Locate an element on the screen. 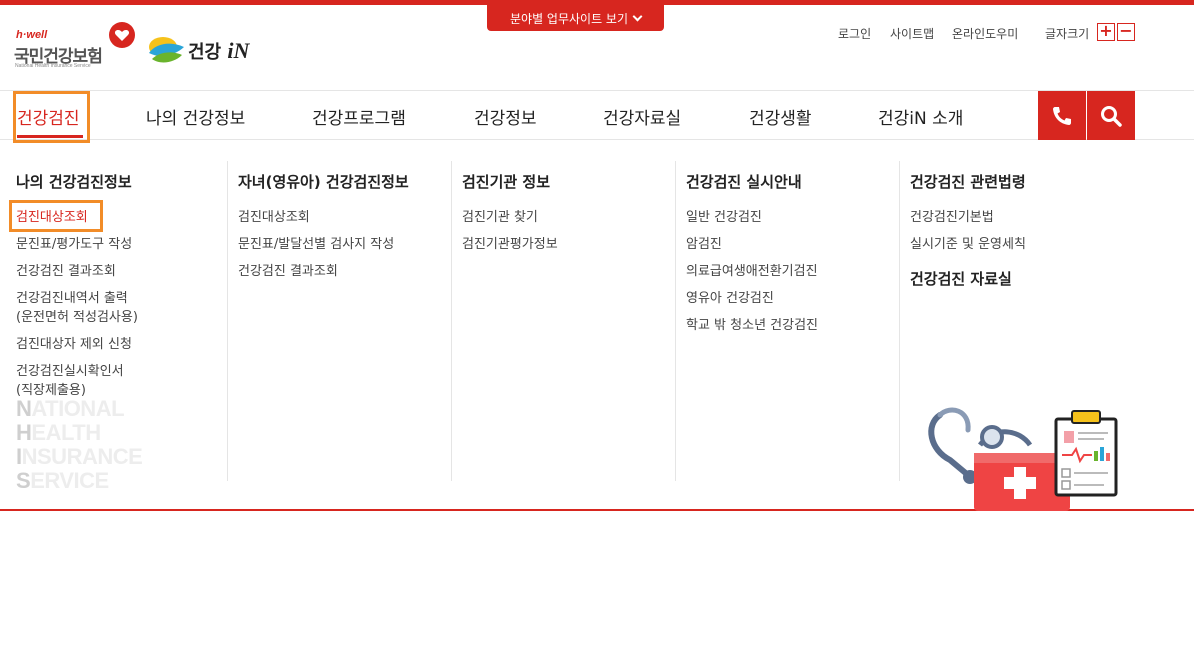  menu-item-checkup-results: 건강검진 결과조회 is located at coordinates (116, 271).